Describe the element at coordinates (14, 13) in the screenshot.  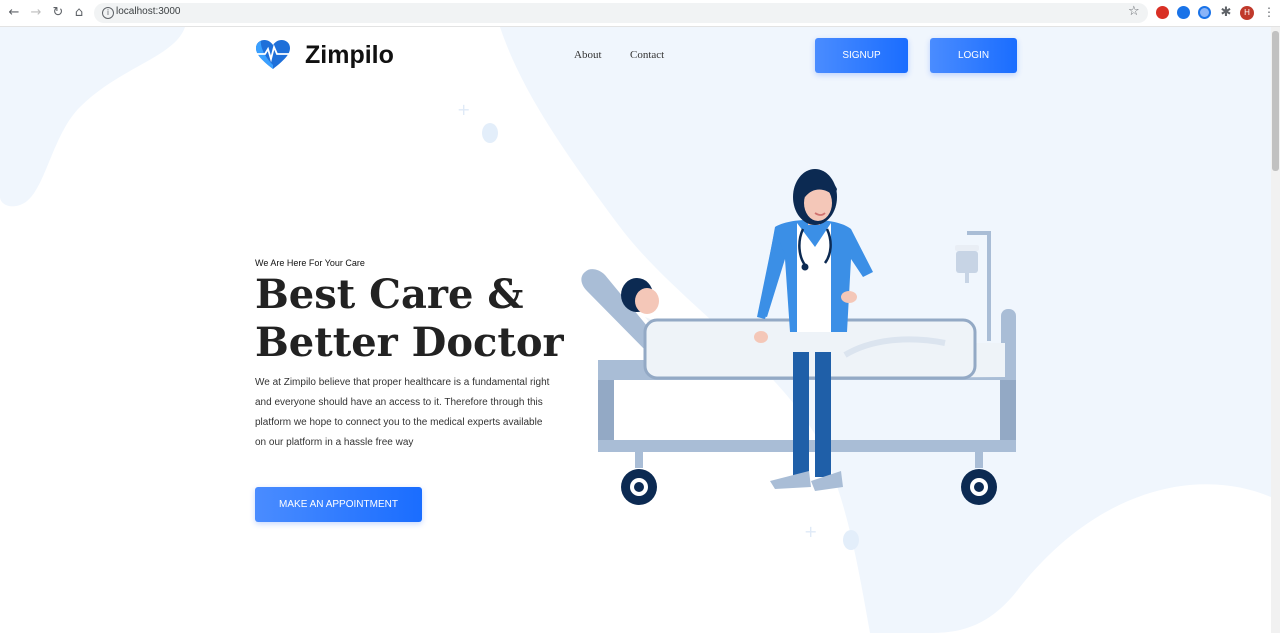
I see `back-icon: ←` at that location.